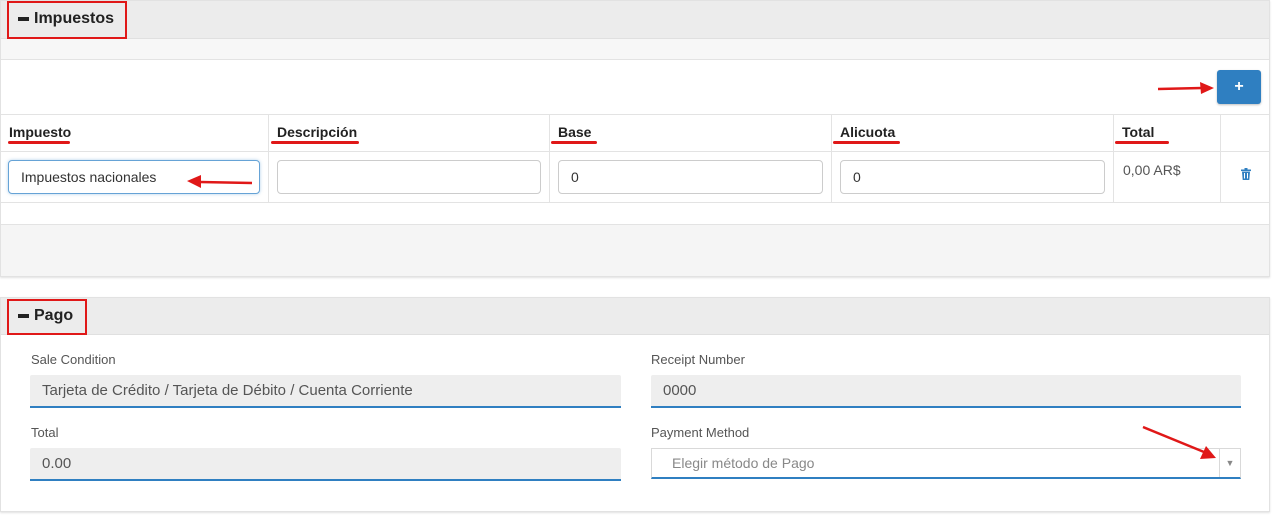  I want to click on alicuota-input: 0, so click(972, 177).